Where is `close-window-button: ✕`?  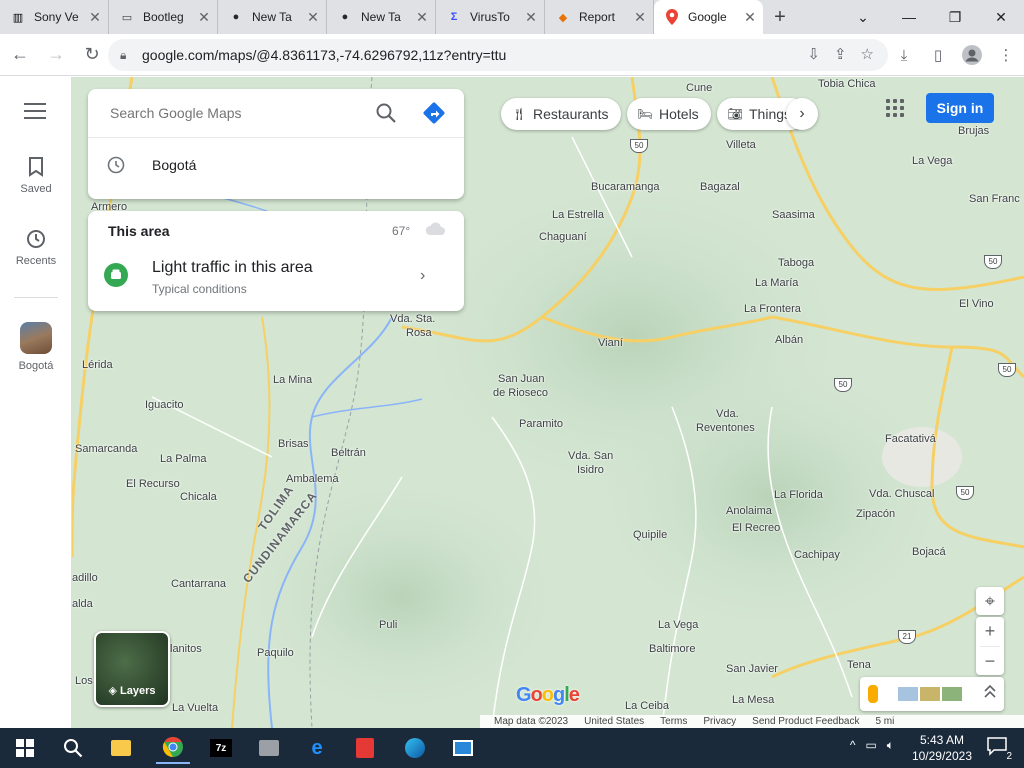
close-window-button: ✕ is located at coordinates (1001, 17).